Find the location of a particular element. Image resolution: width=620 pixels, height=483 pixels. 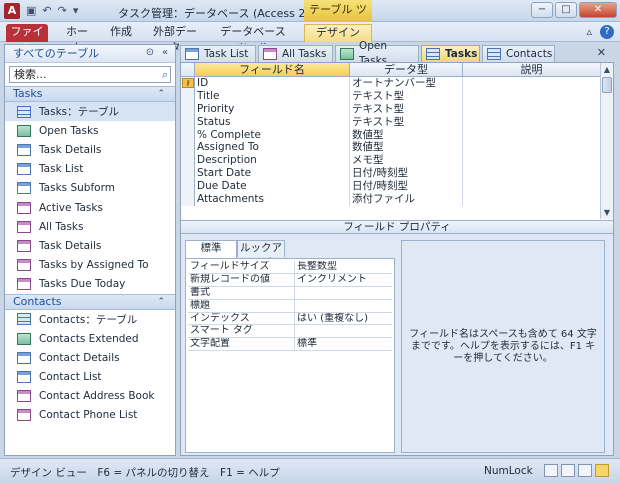

datasheet-view-icon is located at coordinates (551, 470).